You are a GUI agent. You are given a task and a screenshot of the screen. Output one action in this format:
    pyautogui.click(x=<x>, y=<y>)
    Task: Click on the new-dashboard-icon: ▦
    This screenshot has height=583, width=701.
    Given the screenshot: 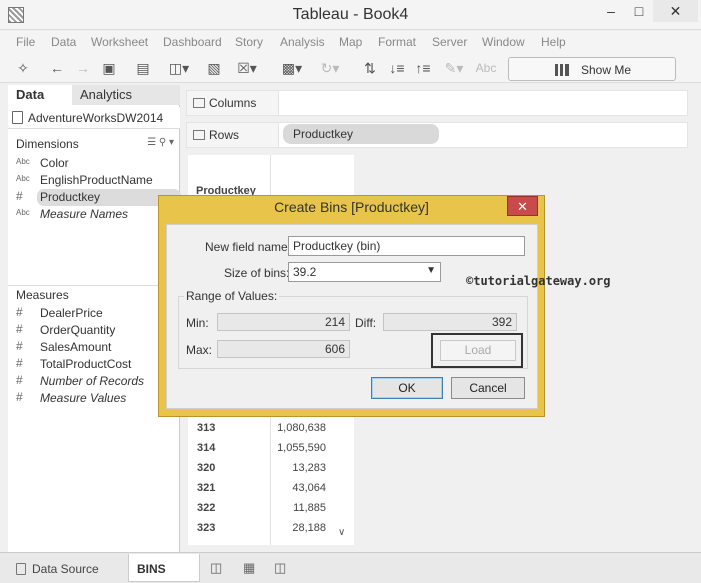 What is the action you would take?
    pyautogui.click(x=252, y=568)
    